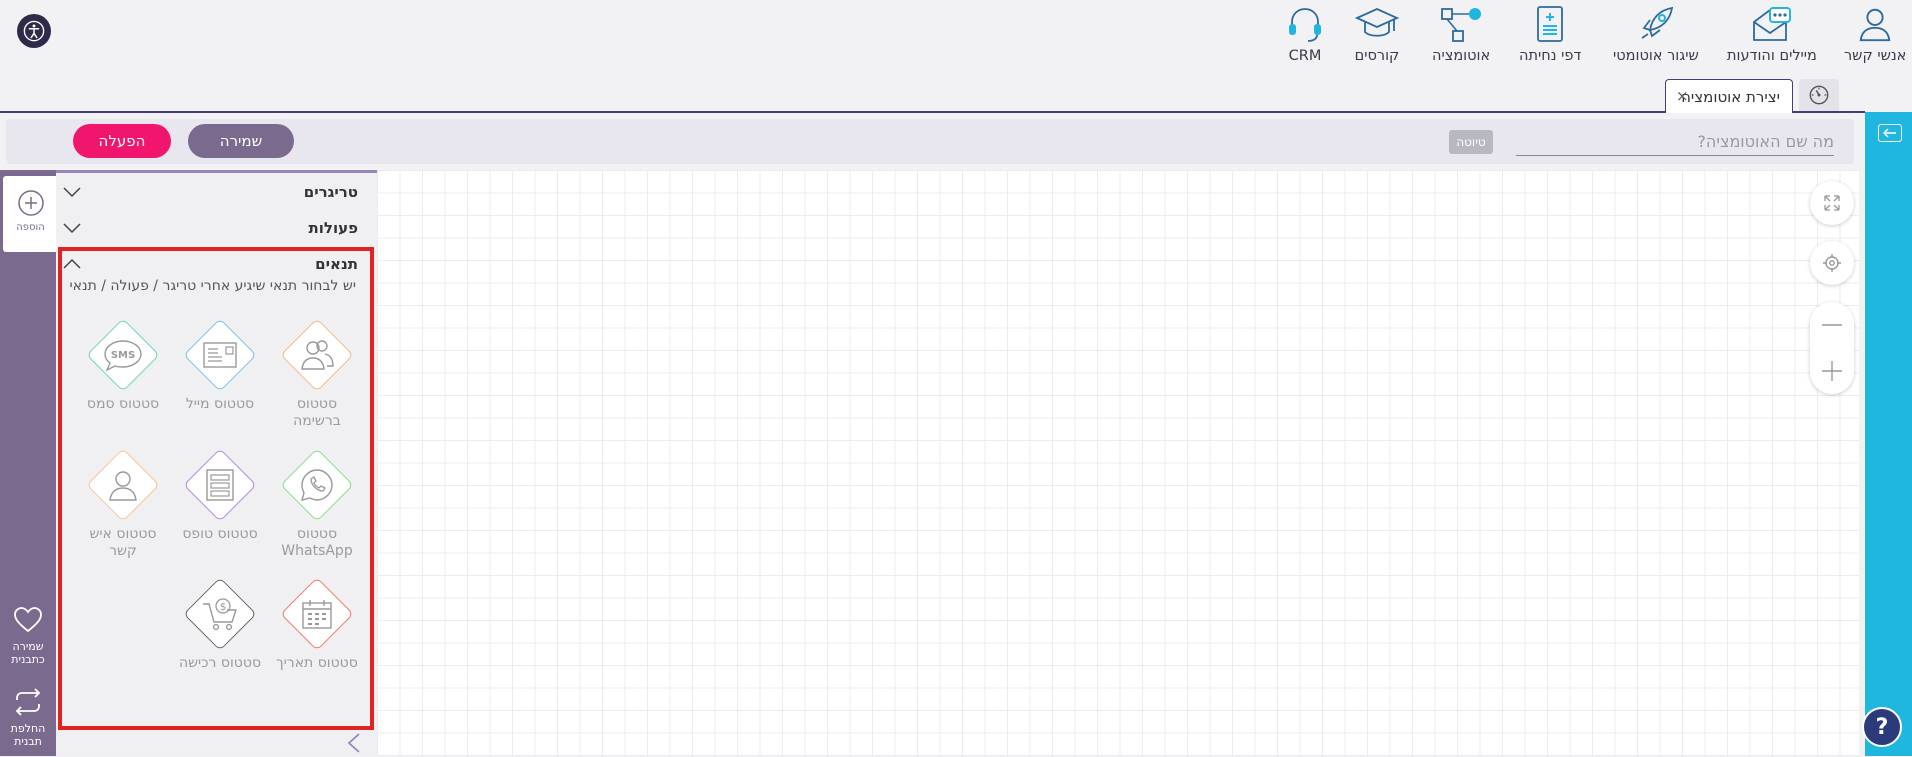 The height and width of the screenshot is (757, 1912). Describe the element at coordinates (1461, 56) in the screenshot. I see `nav-label: אוטומציה` at that location.